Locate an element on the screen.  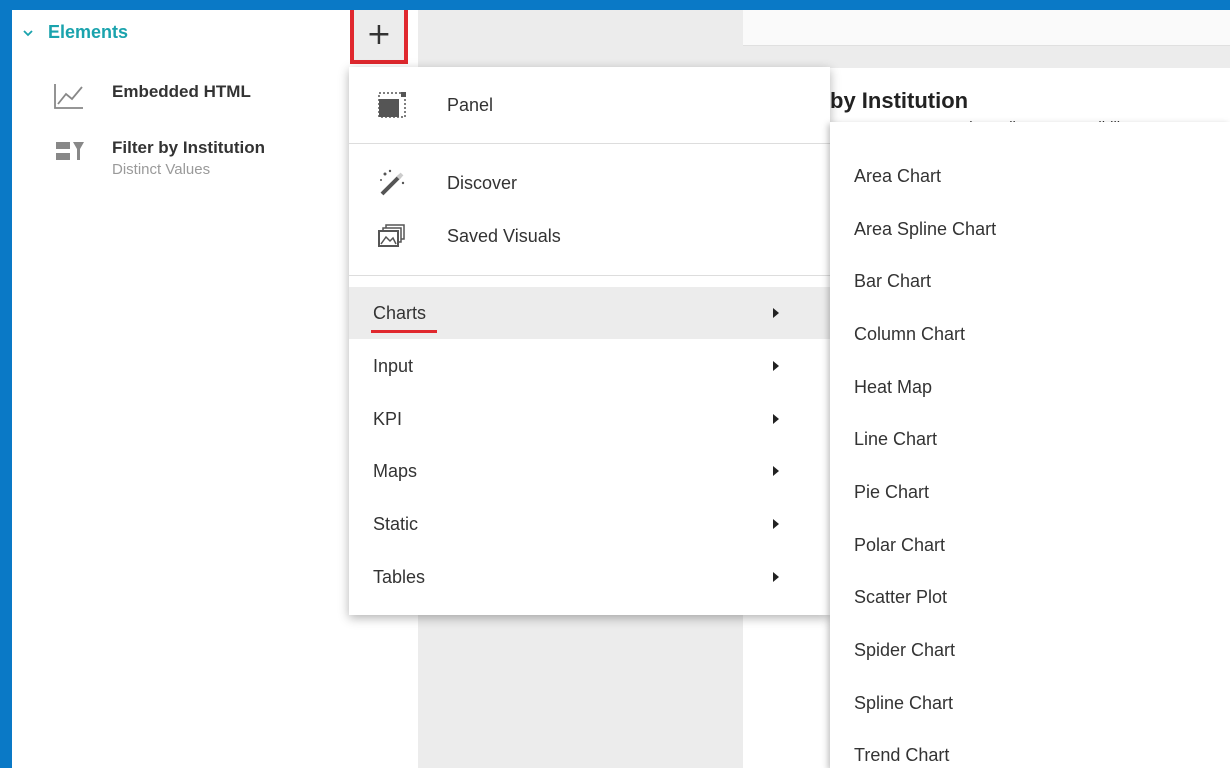
menu-item-panel: Panel is located at coordinates (589, 105).